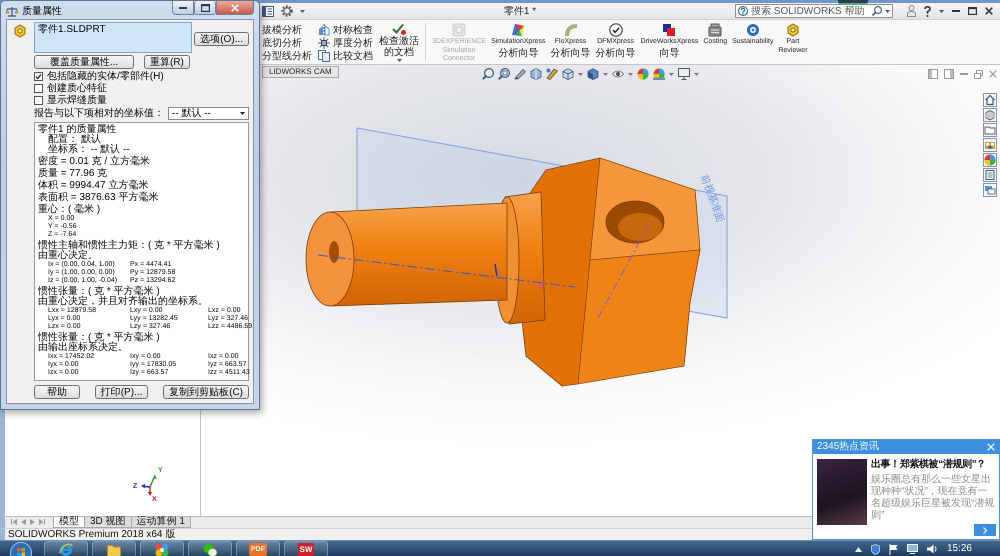 Image resolution: width=1000 pixels, height=556 pixels. What do you see at coordinates (235, 8) in the screenshot?
I see `close-button` at bounding box center [235, 8].